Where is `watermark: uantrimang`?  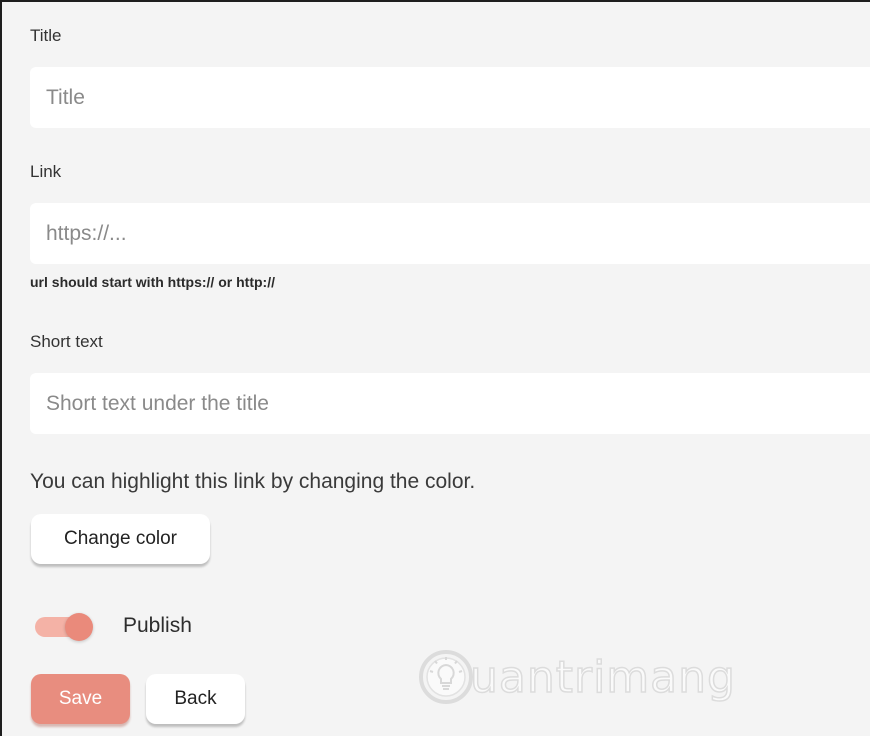 watermark: uantrimang is located at coordinates (576, 677).